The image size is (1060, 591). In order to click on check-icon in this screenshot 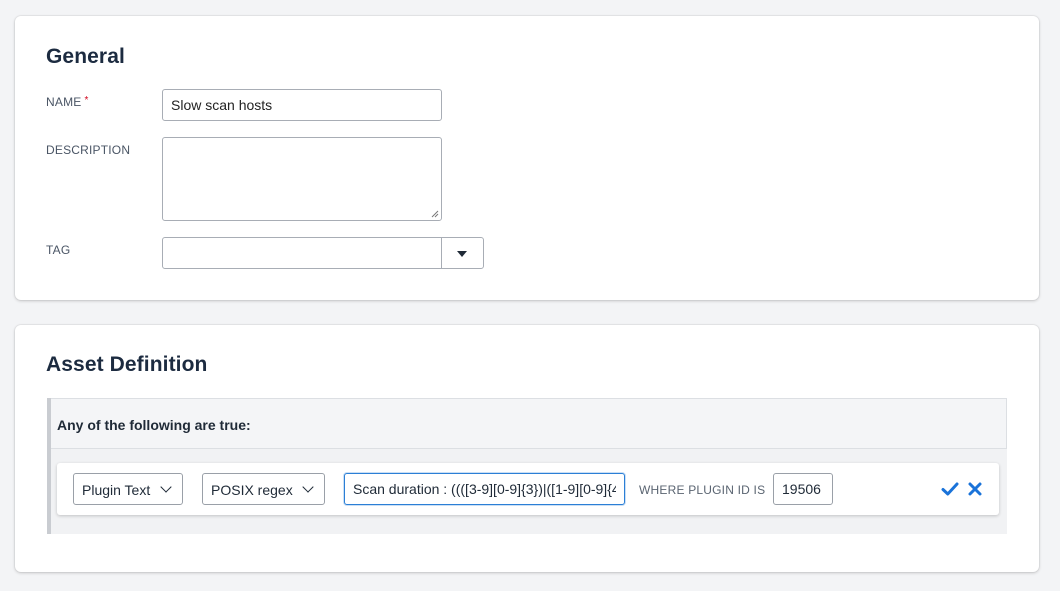, I will do `click(950, 489)`.